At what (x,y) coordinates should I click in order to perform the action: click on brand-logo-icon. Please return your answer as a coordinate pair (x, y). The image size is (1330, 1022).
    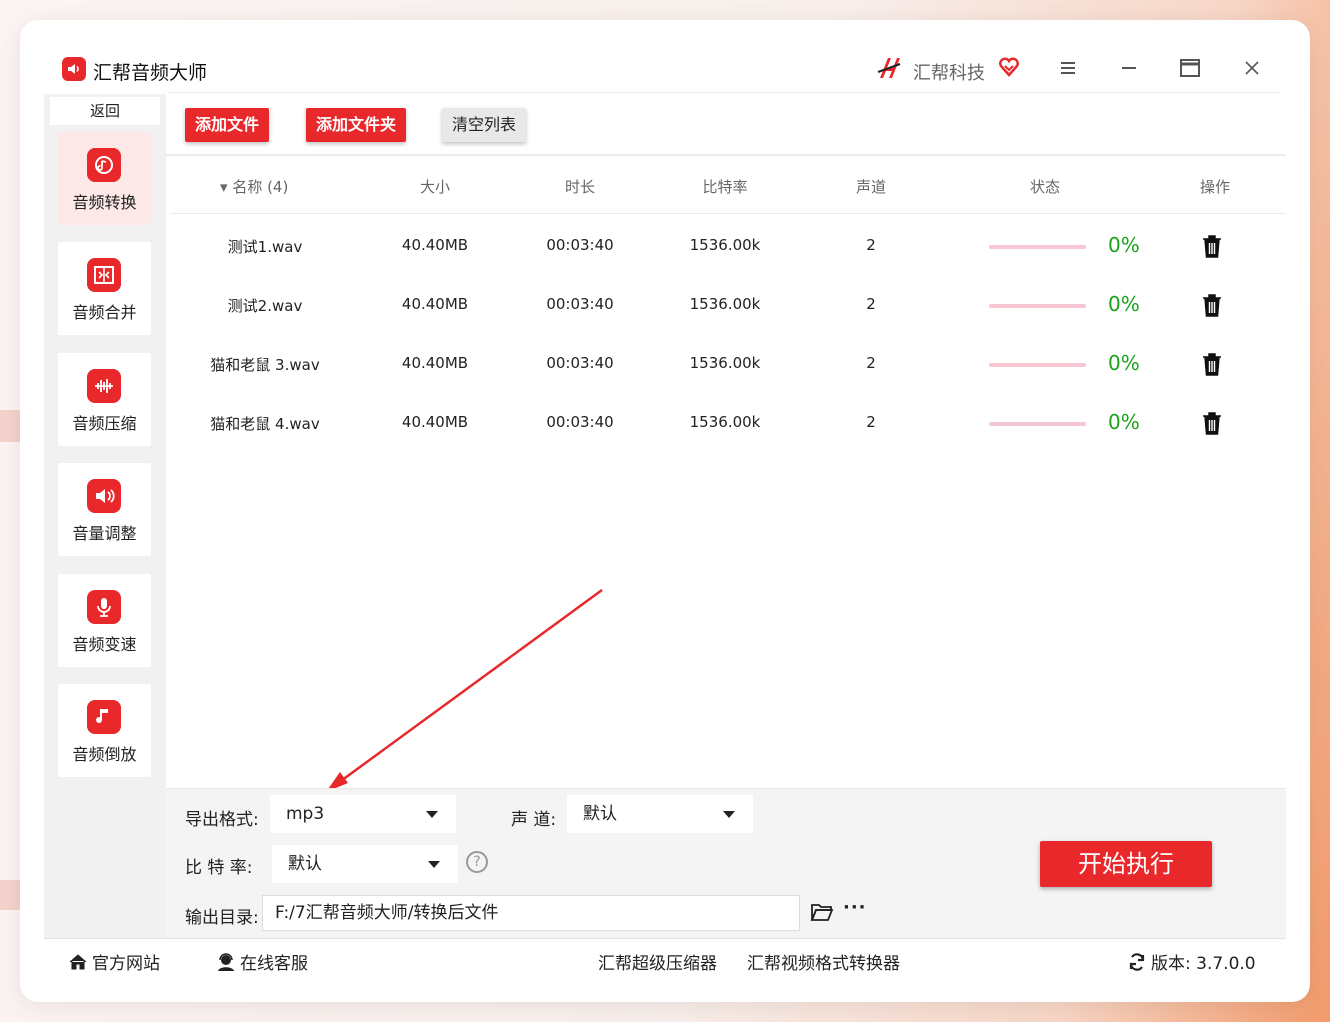
    Looking at the image, I should click on (889, 68).